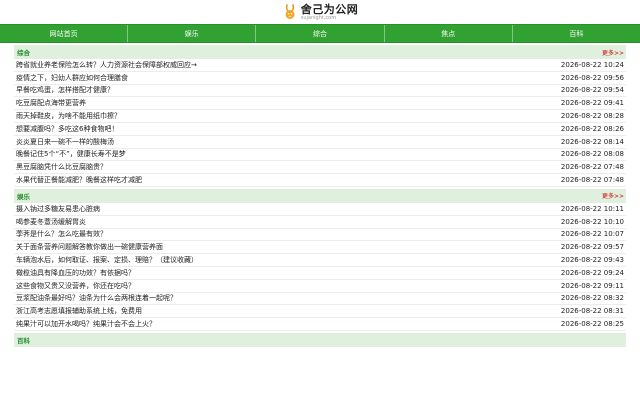  What do you see at coordinates (320, 312) in the screenshot?
I see `list-item: 浙江高考志愿填报辅助系统上线，免费用 2026-08-22 08:31` at bounding box center [320, 312].